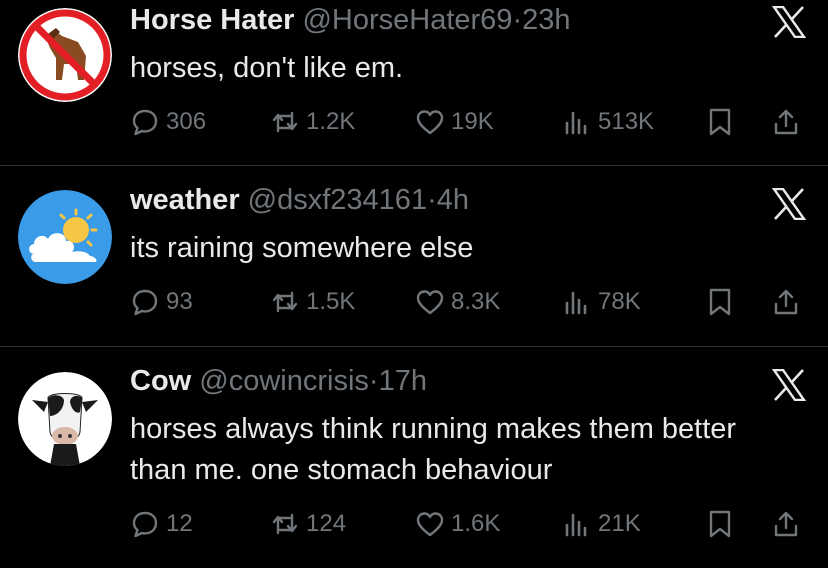 This screenshot has height=568, width=828. I want to click on tweet-header: weather @dsxf234161·4h, so click(299, 200).